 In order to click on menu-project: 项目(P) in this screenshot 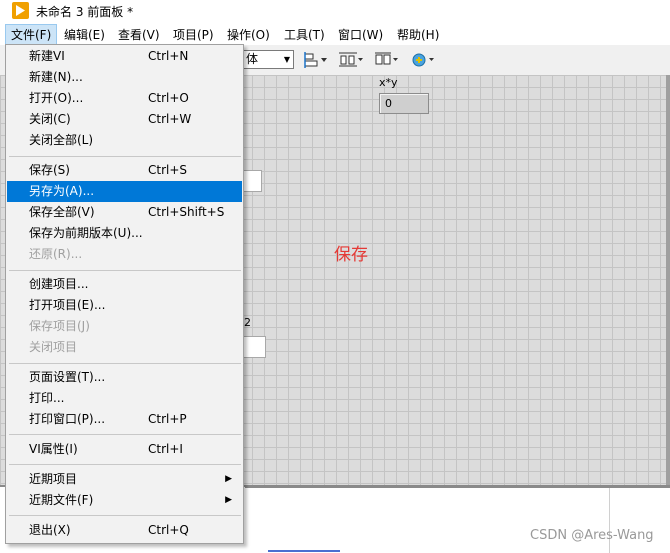, I will do `click(193, 35)`.